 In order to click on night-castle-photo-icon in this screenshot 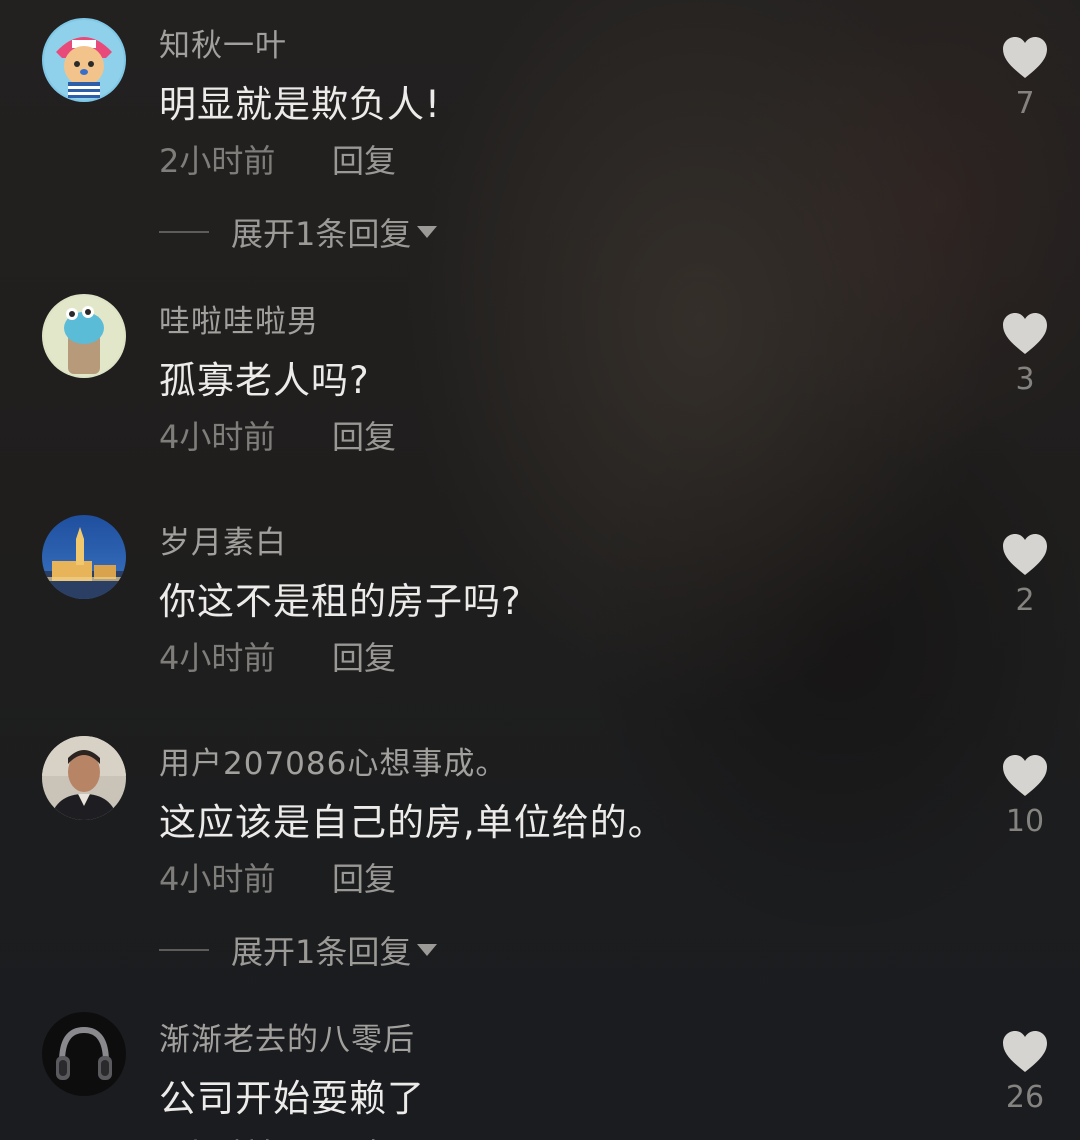, I will do `click(84, 557)`.